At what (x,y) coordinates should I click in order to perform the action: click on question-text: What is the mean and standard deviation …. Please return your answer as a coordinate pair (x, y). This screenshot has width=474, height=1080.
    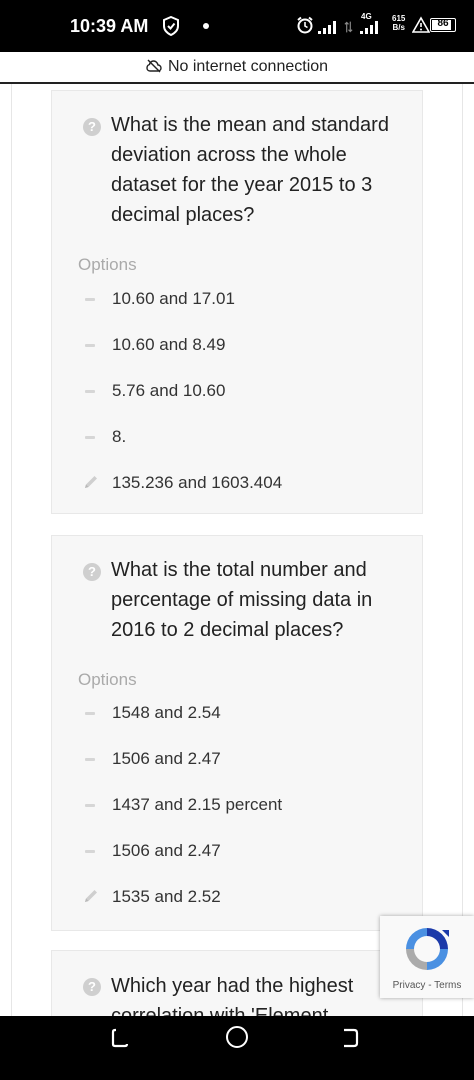
    Looking at the image, I should click on (250, 170).